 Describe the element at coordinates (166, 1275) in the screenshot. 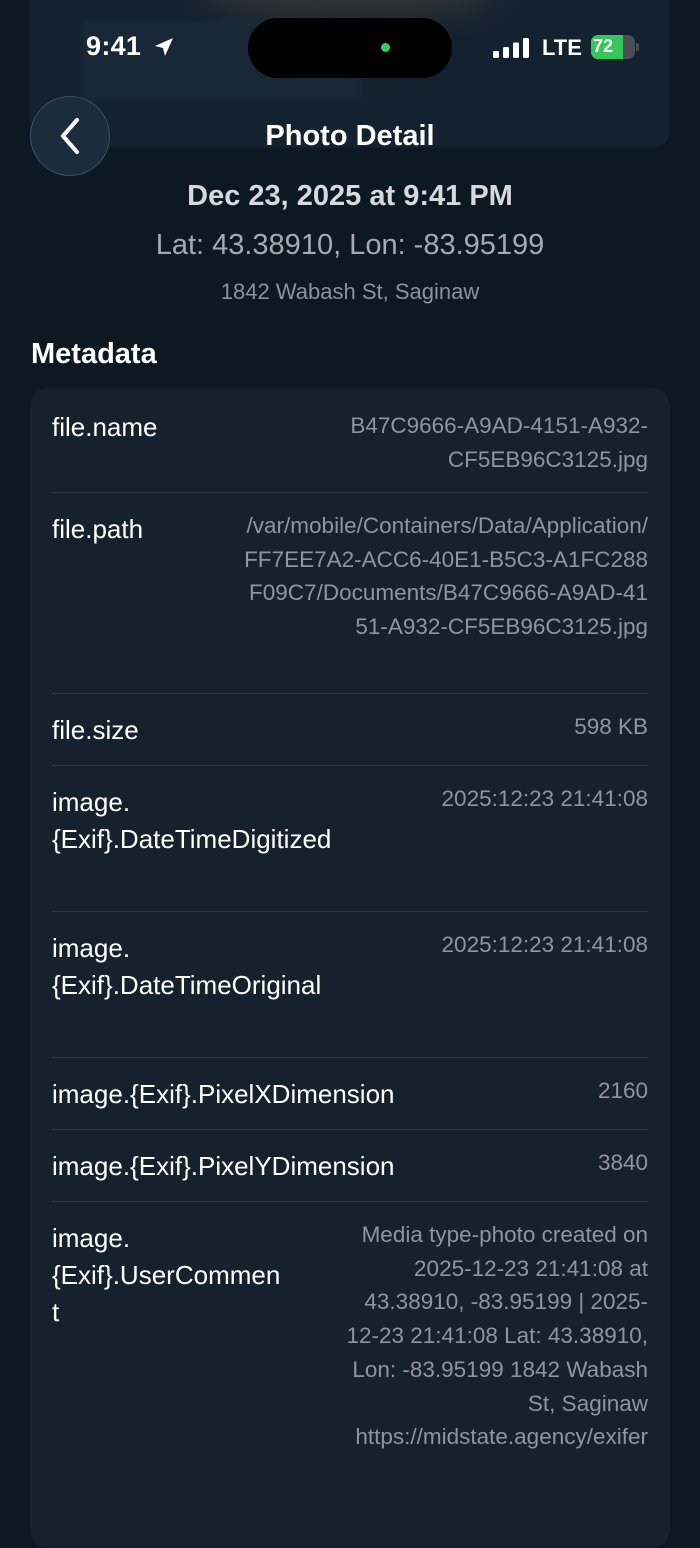

I see `metadata-key: image.{Exif}.UserComment` at that location.